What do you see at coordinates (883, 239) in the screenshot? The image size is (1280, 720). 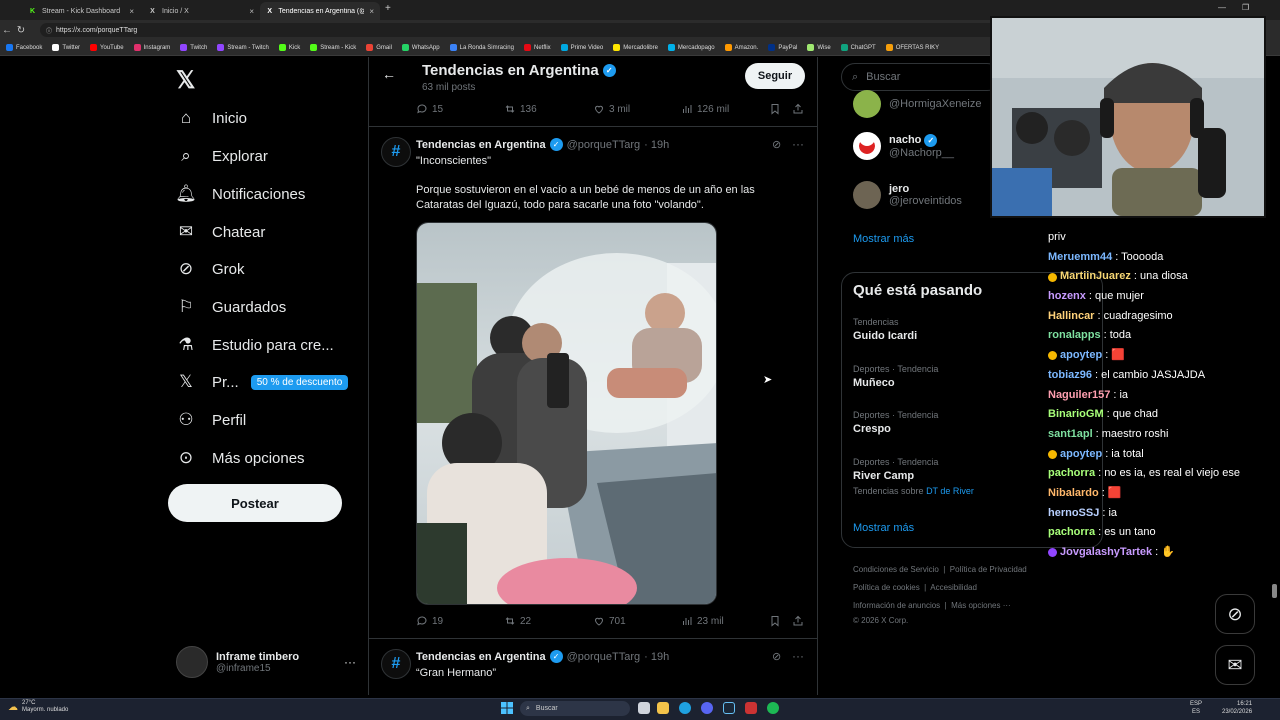 I see `show-more-link: Mostrar más` at bounding box center [883, 239].